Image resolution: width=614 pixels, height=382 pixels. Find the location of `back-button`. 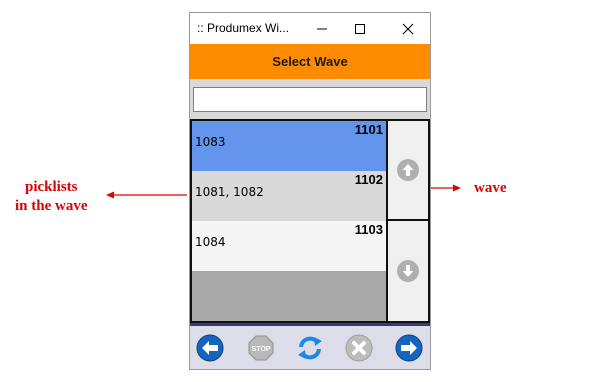

back-button is located at coordinates (210, 348).